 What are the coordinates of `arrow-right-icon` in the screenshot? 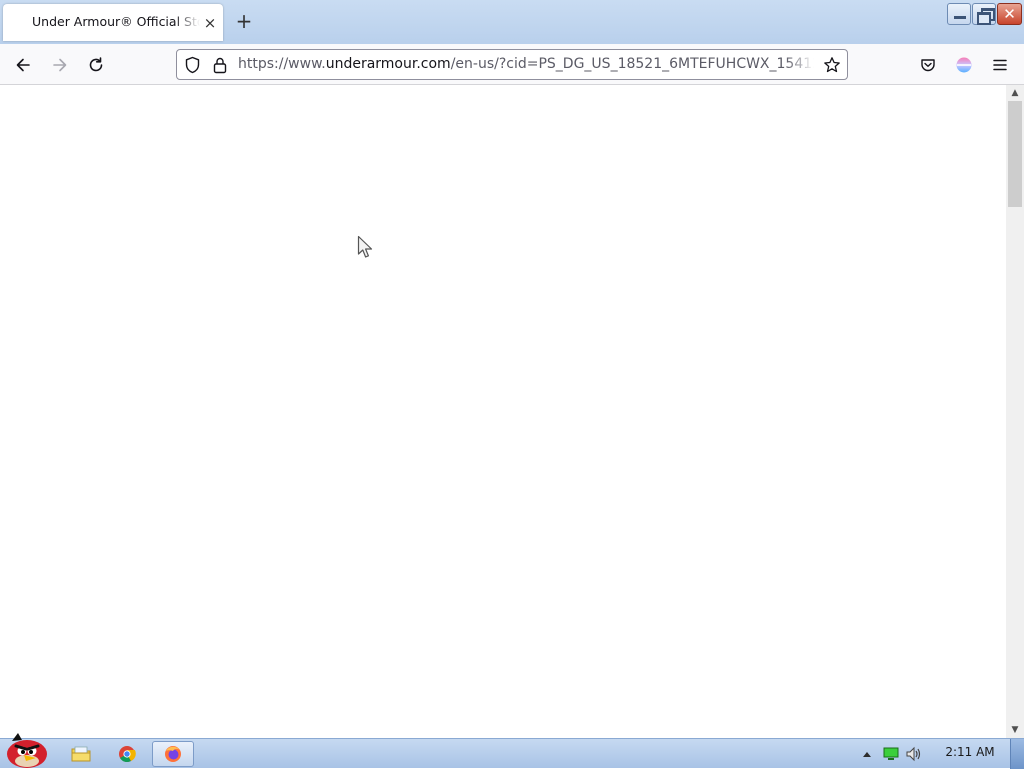 It's located at (60, 65).